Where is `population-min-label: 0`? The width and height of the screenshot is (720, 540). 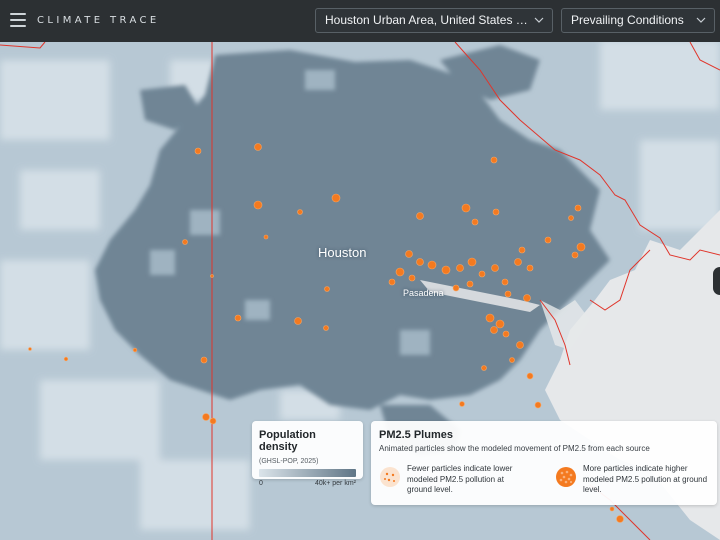 population-min-label: 0 is located at coordinates (261, 483).